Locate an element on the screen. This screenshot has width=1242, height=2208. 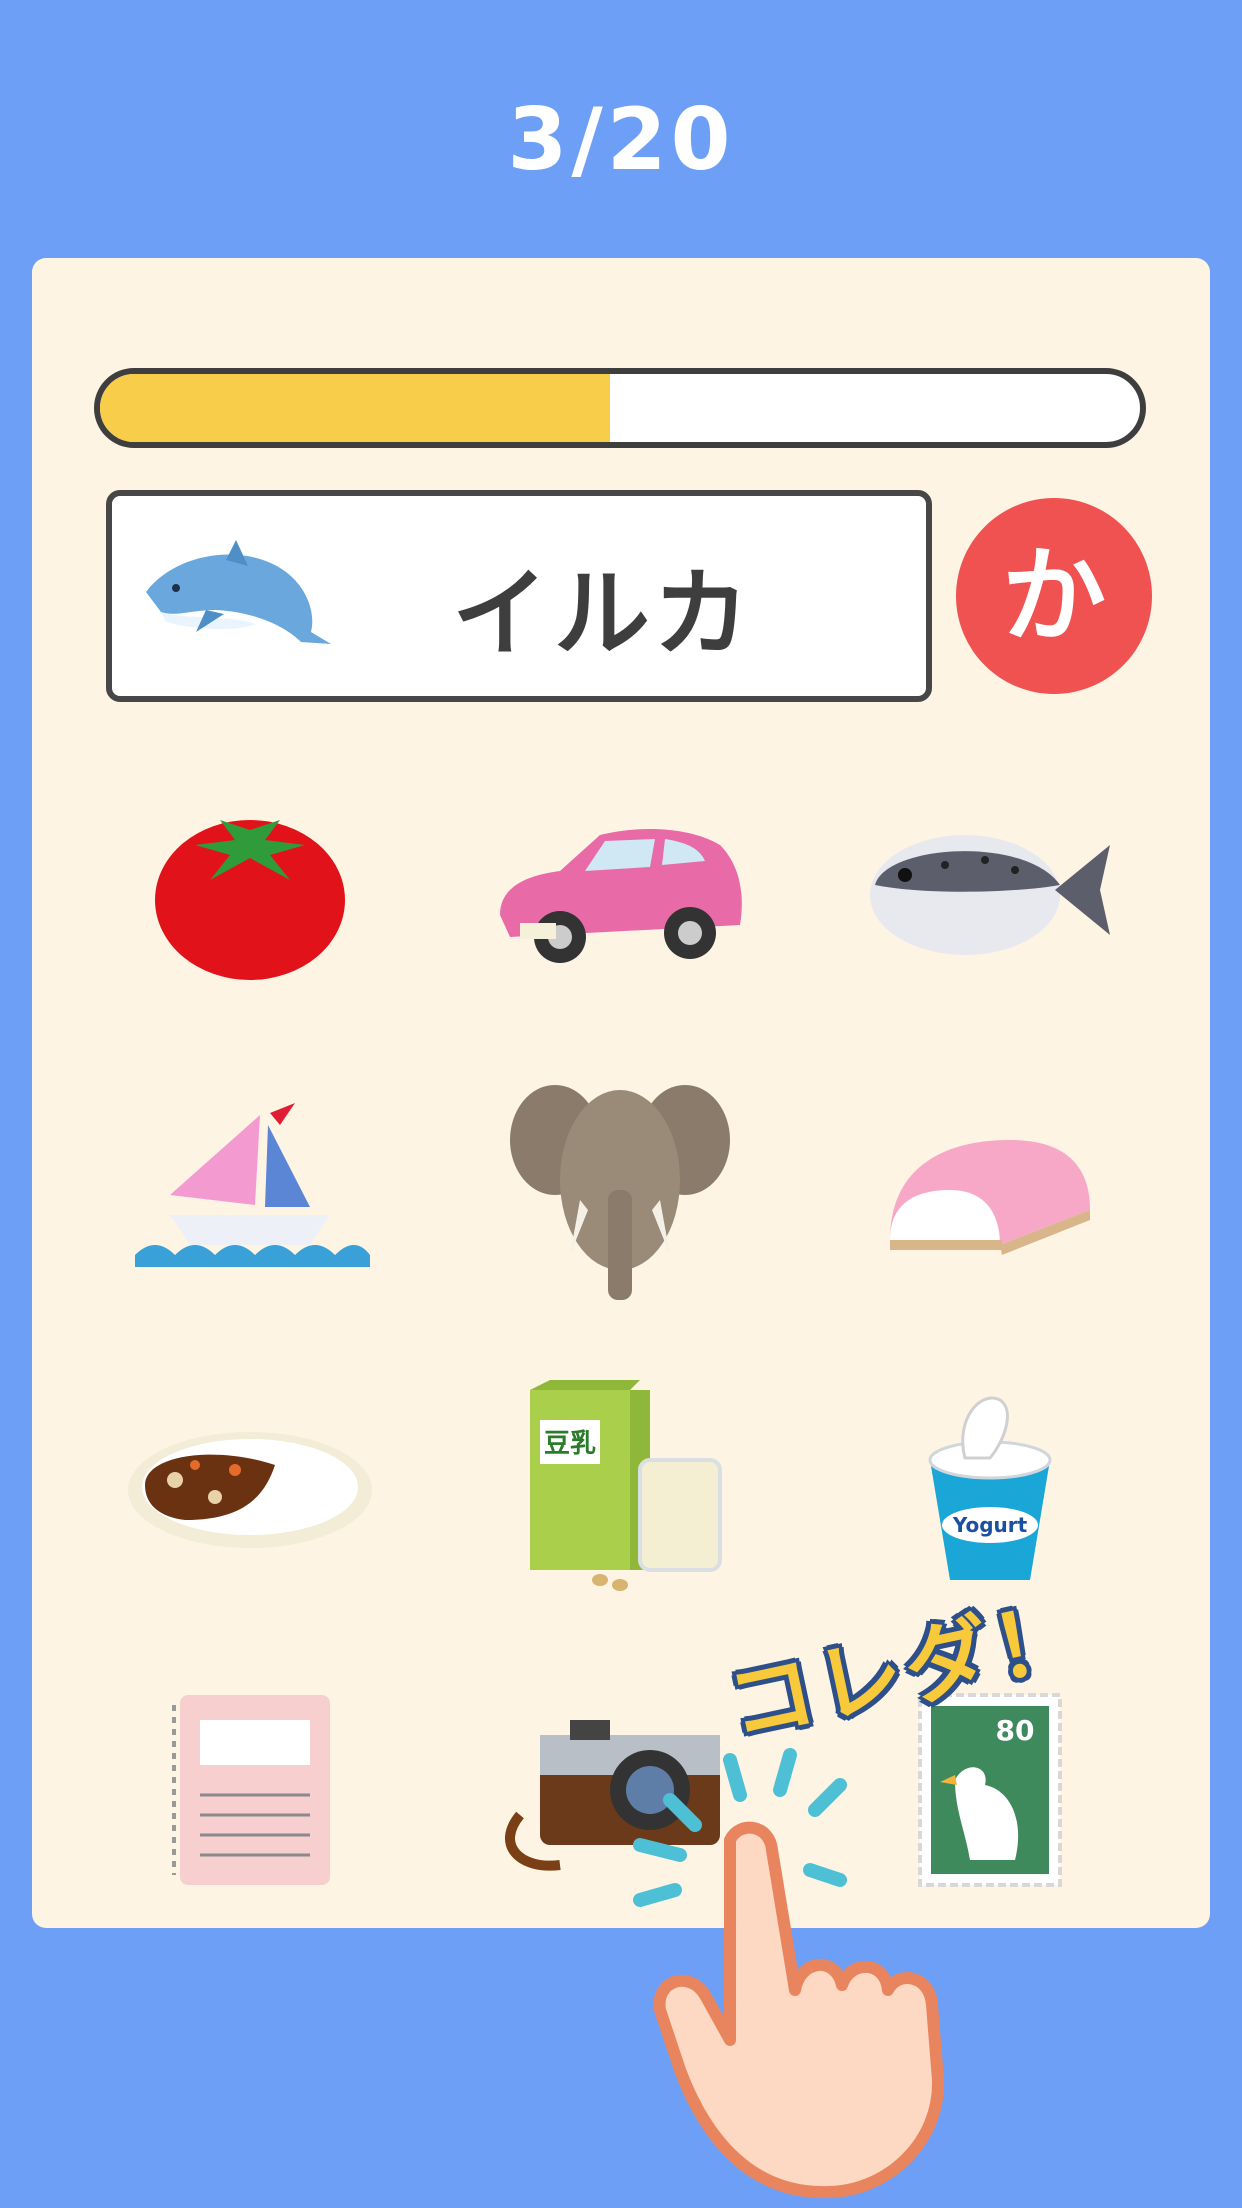
choice-elephant is located at coordinates (620, 1190).